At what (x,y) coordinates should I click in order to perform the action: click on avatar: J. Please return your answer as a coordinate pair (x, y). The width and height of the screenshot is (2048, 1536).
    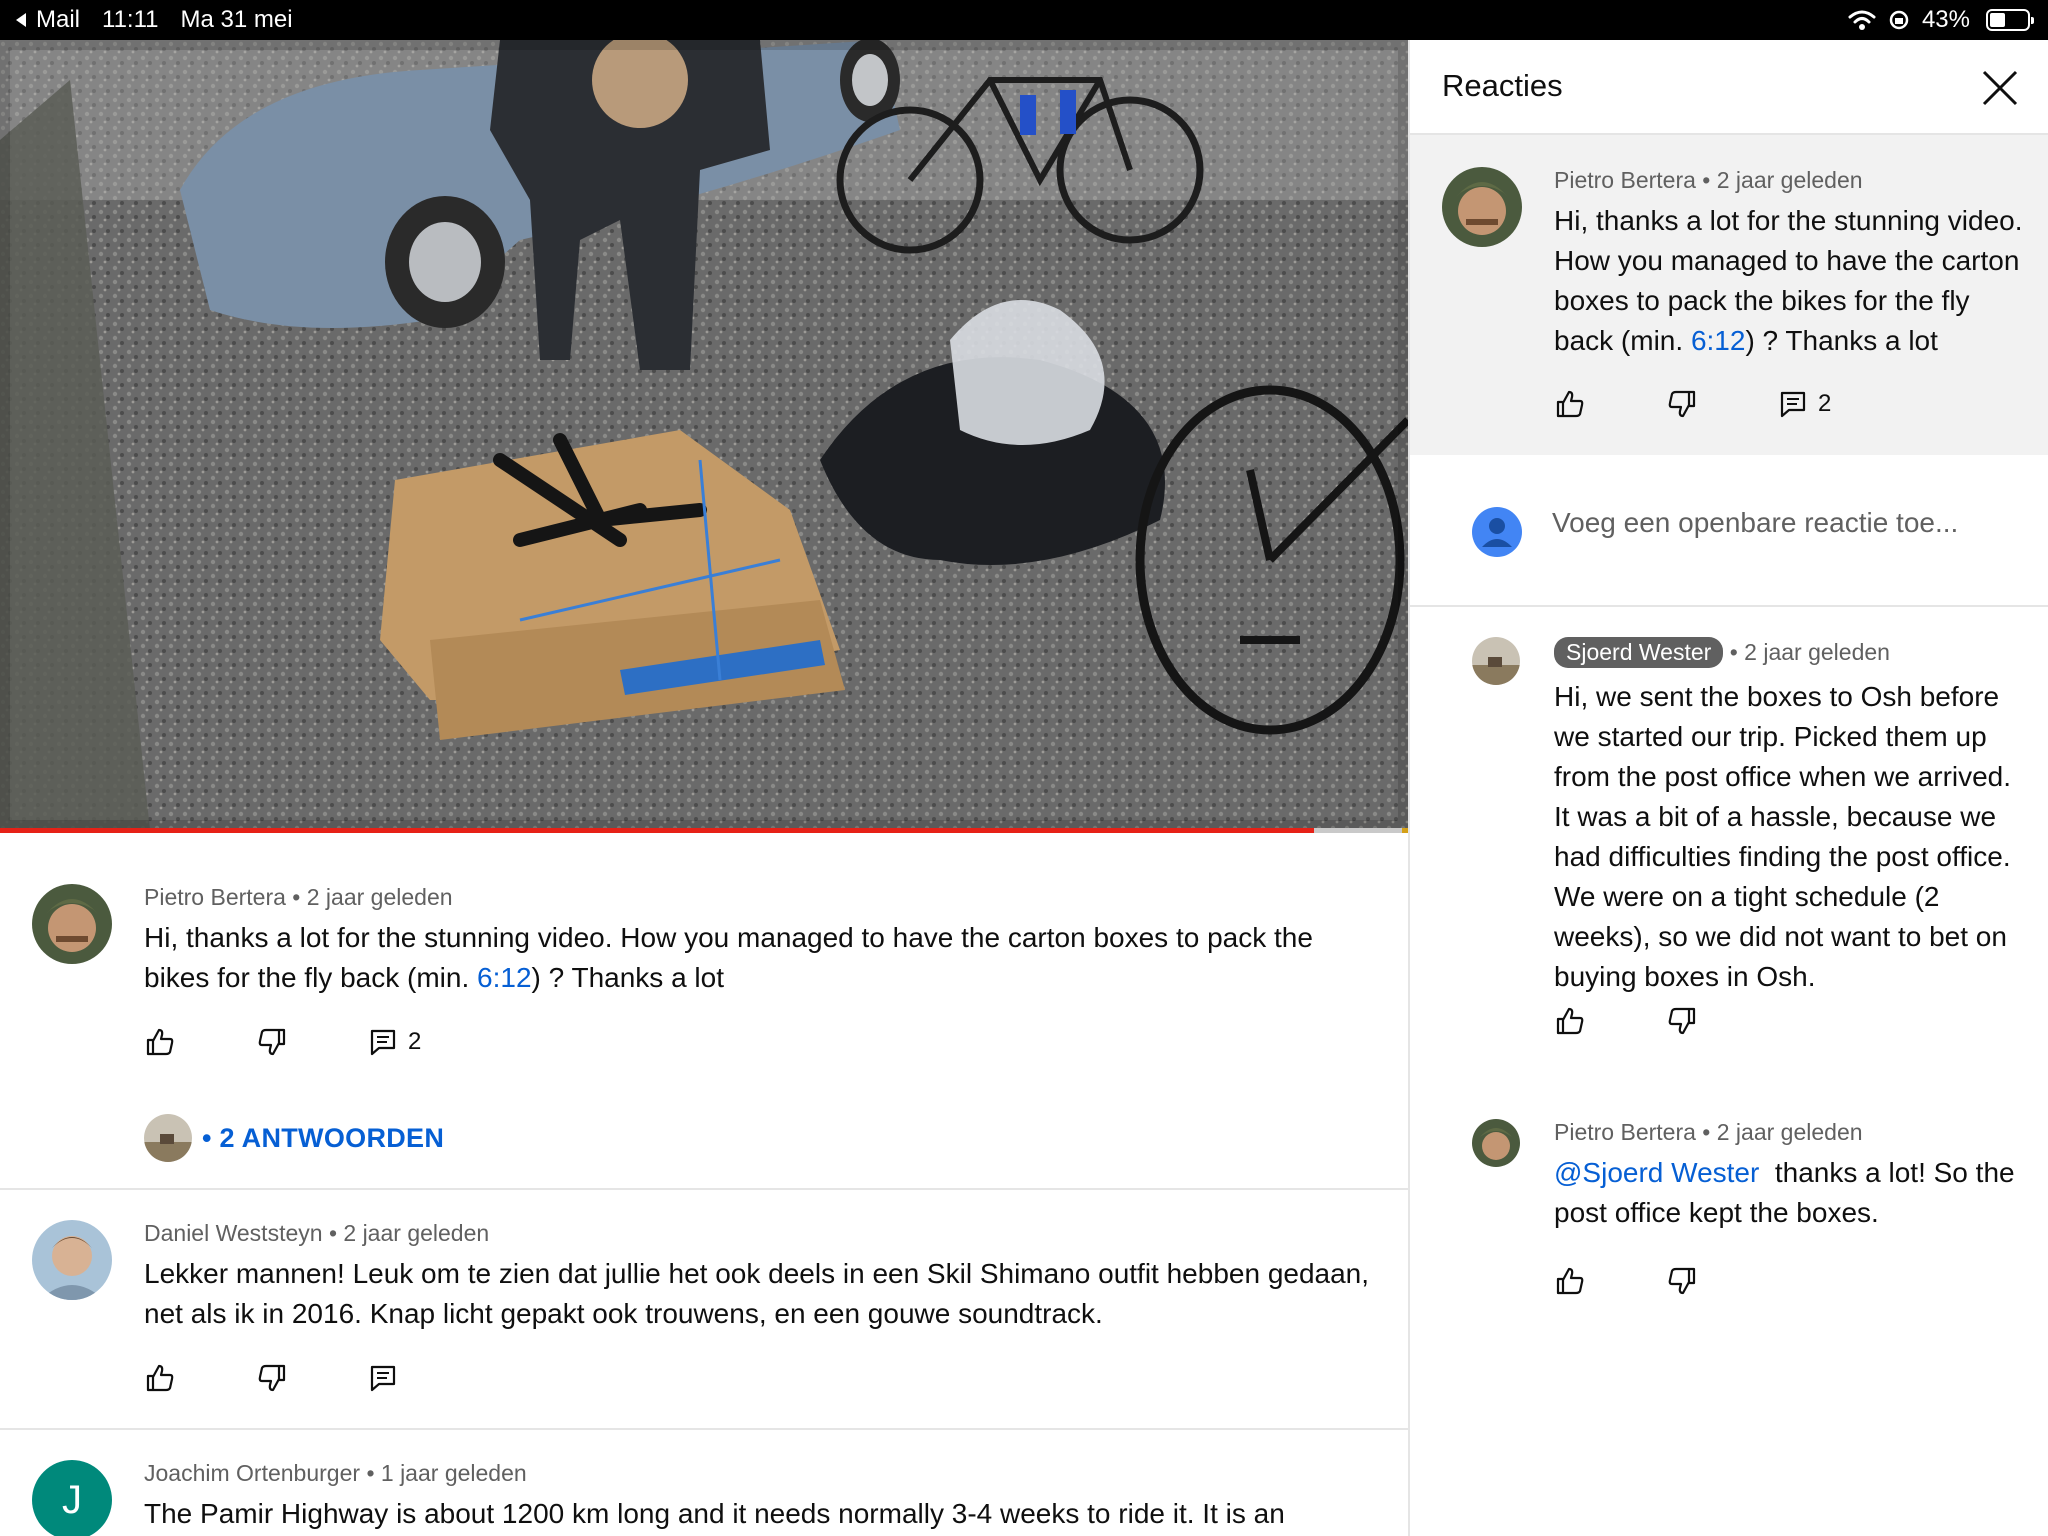
    Looking at the image, I should click on (72, 1498).